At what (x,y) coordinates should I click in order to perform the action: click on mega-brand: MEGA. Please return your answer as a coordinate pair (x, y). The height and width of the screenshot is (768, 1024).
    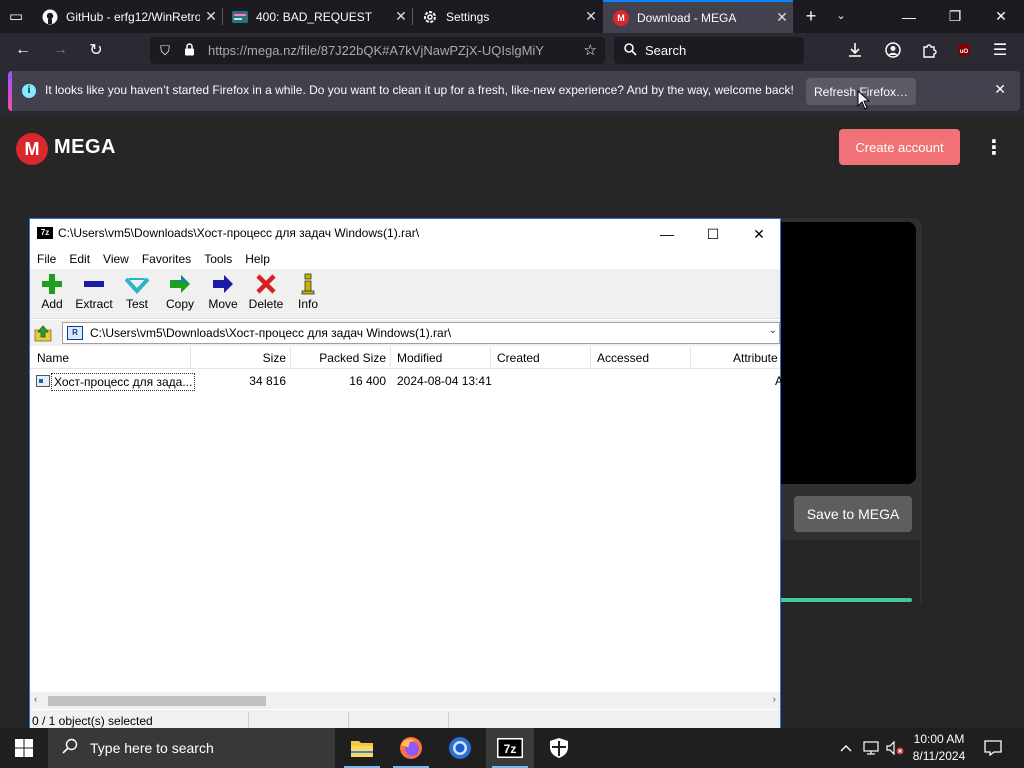
    Looking at the image, I should click on (85, 147).